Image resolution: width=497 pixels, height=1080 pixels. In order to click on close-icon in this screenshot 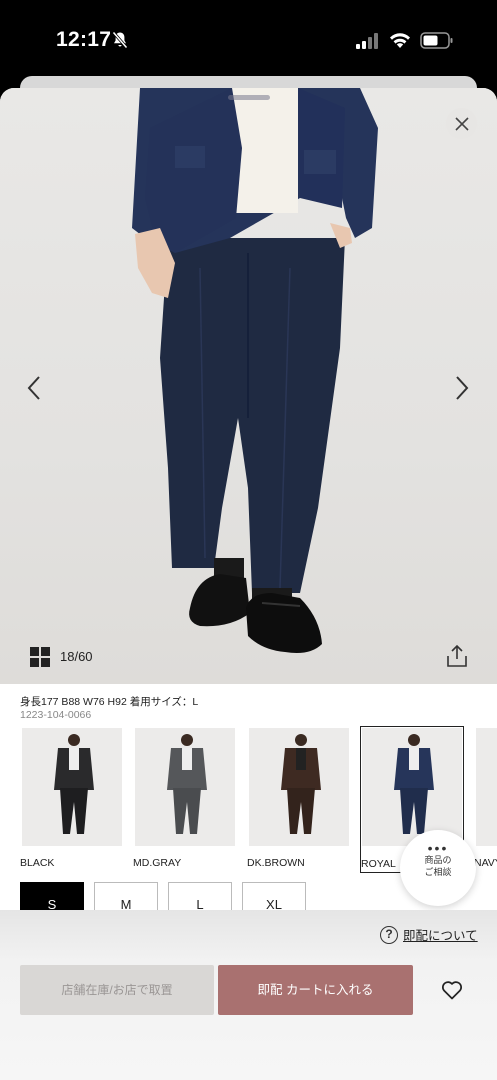, I will do `click(461, 123)`.